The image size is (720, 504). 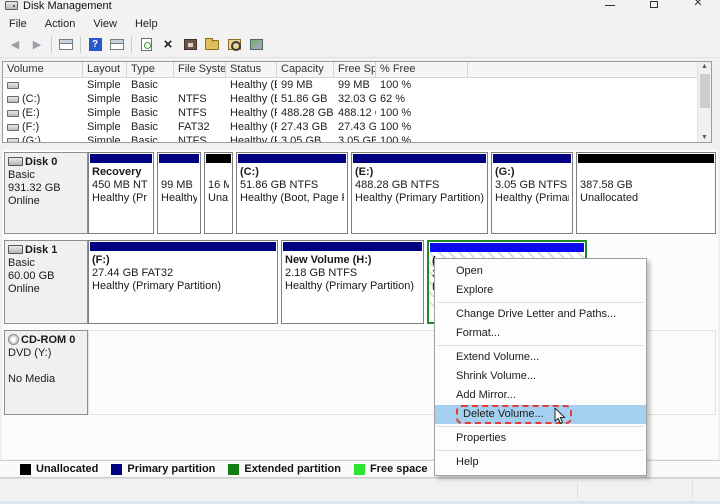 I want to click on help-icon: ?, so click(x=95, y=44).